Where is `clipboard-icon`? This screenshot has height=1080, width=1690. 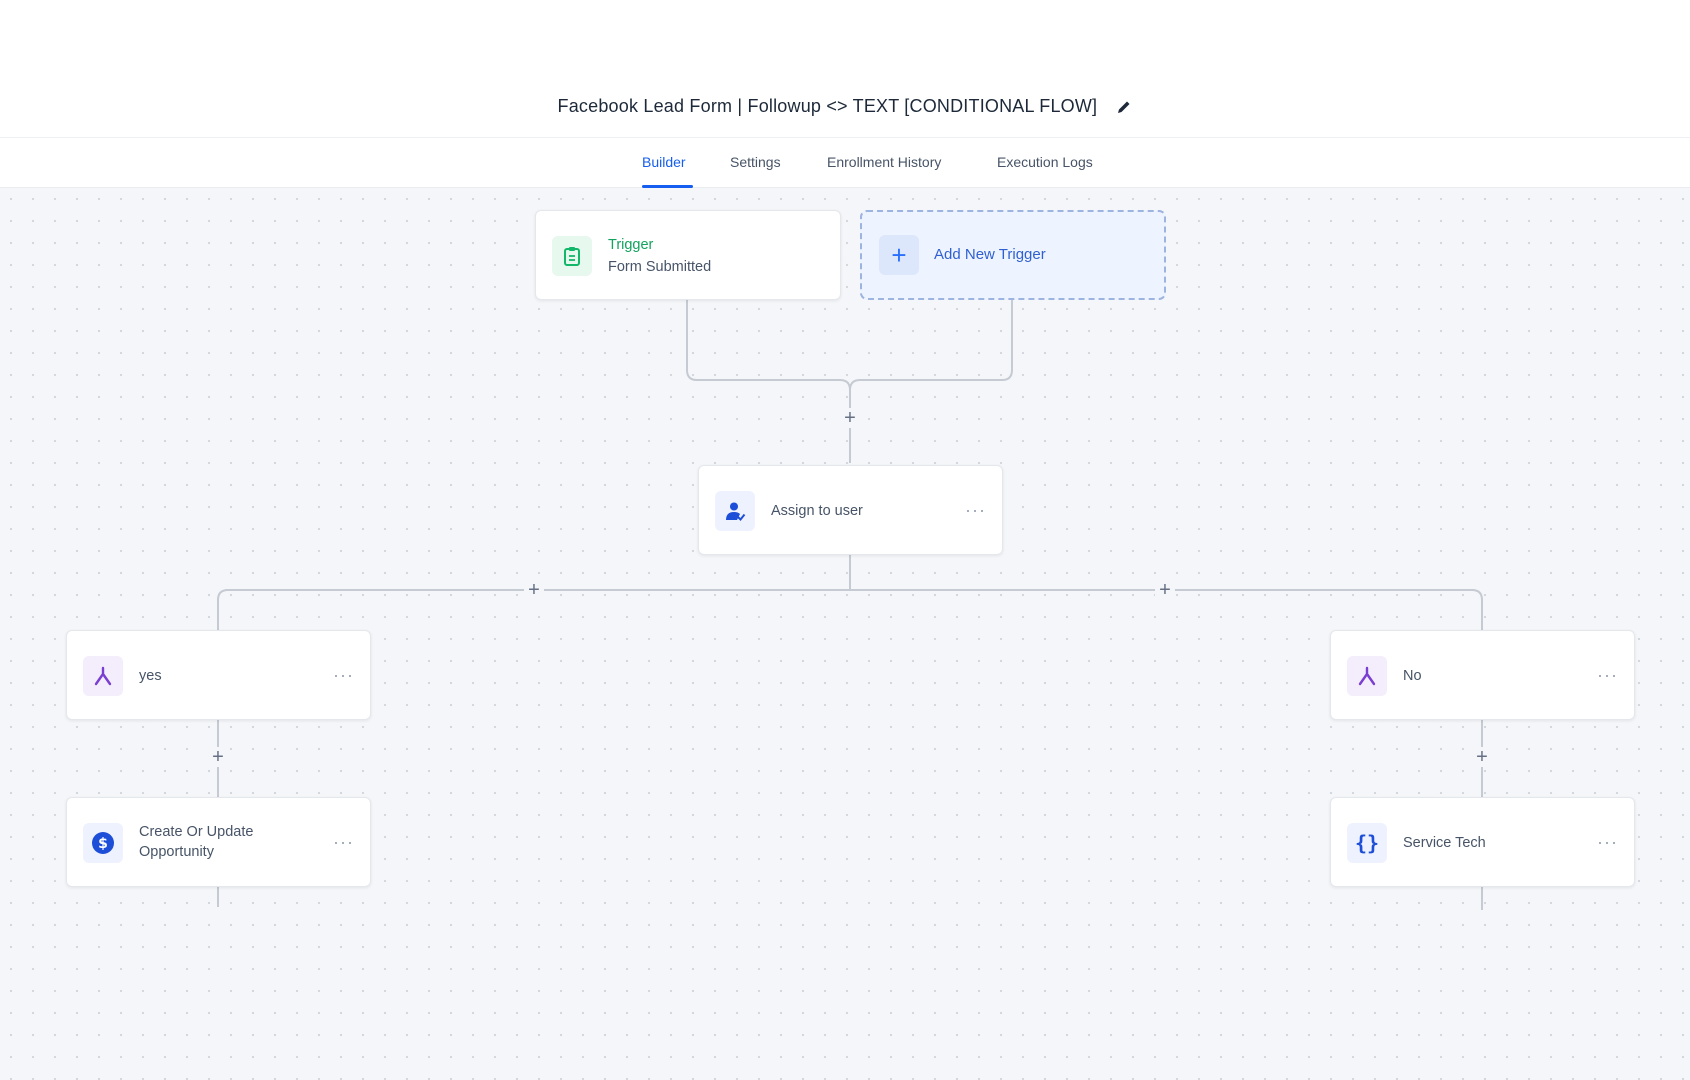 clipboard-icon is located at coordinates (572, 256).